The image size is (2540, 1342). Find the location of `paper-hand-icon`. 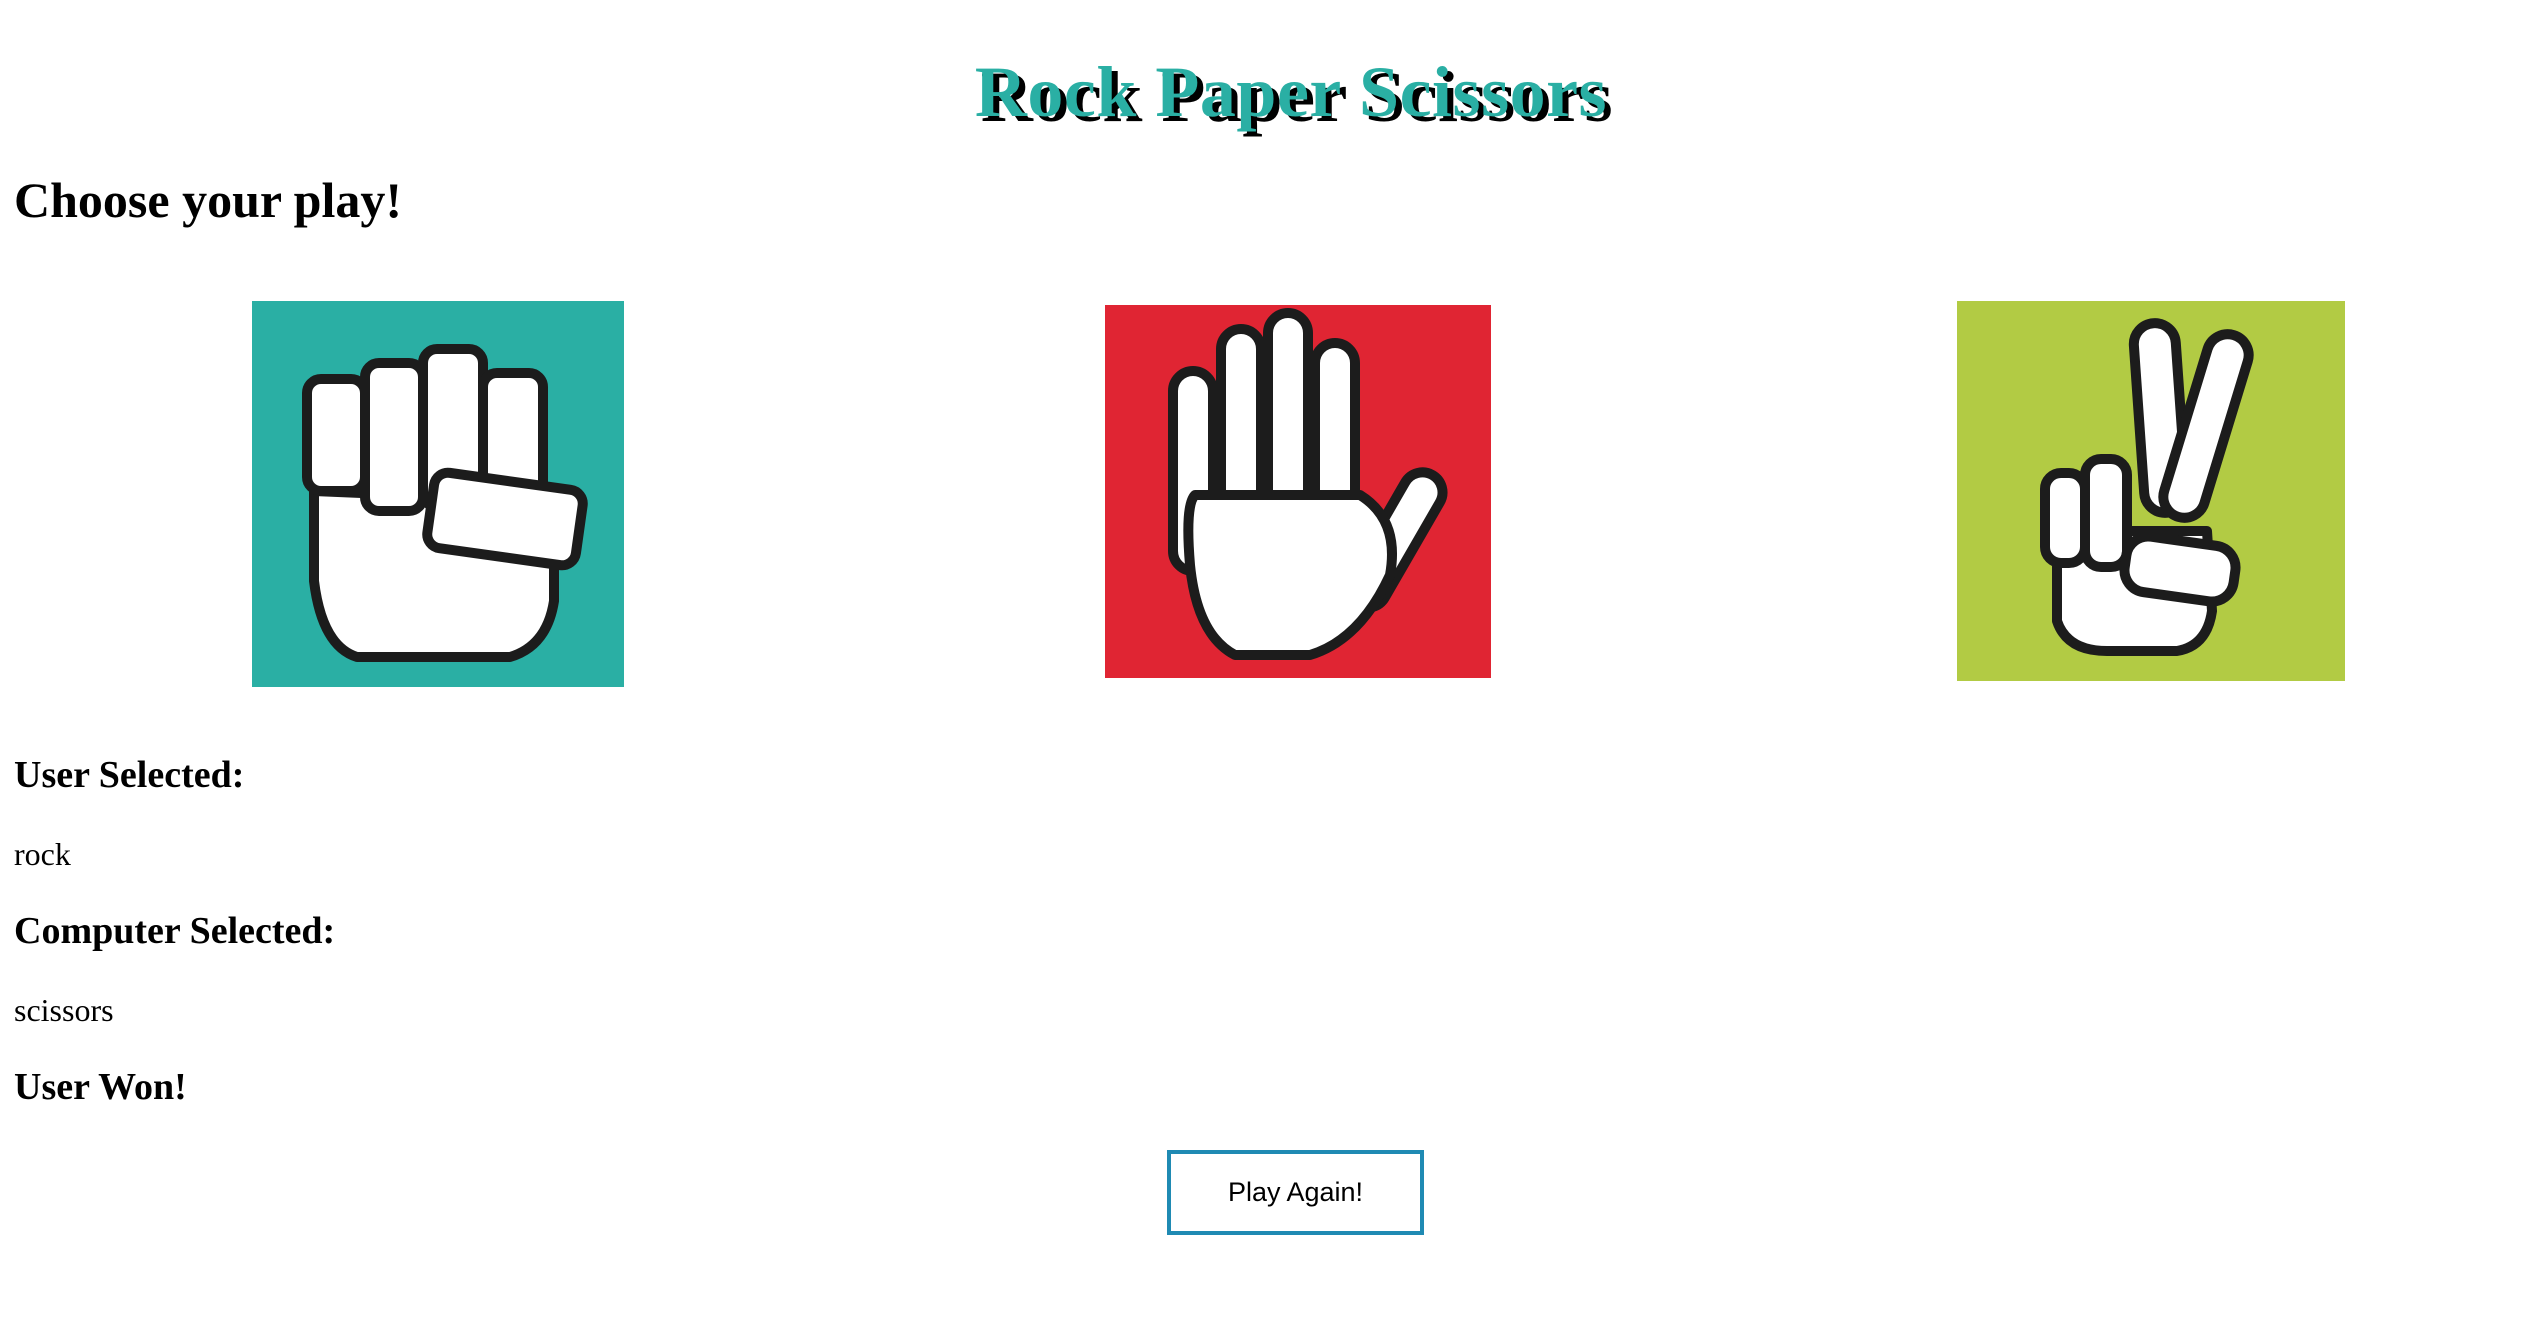

paper-hand-icon is located at coordinates (1298, 491).